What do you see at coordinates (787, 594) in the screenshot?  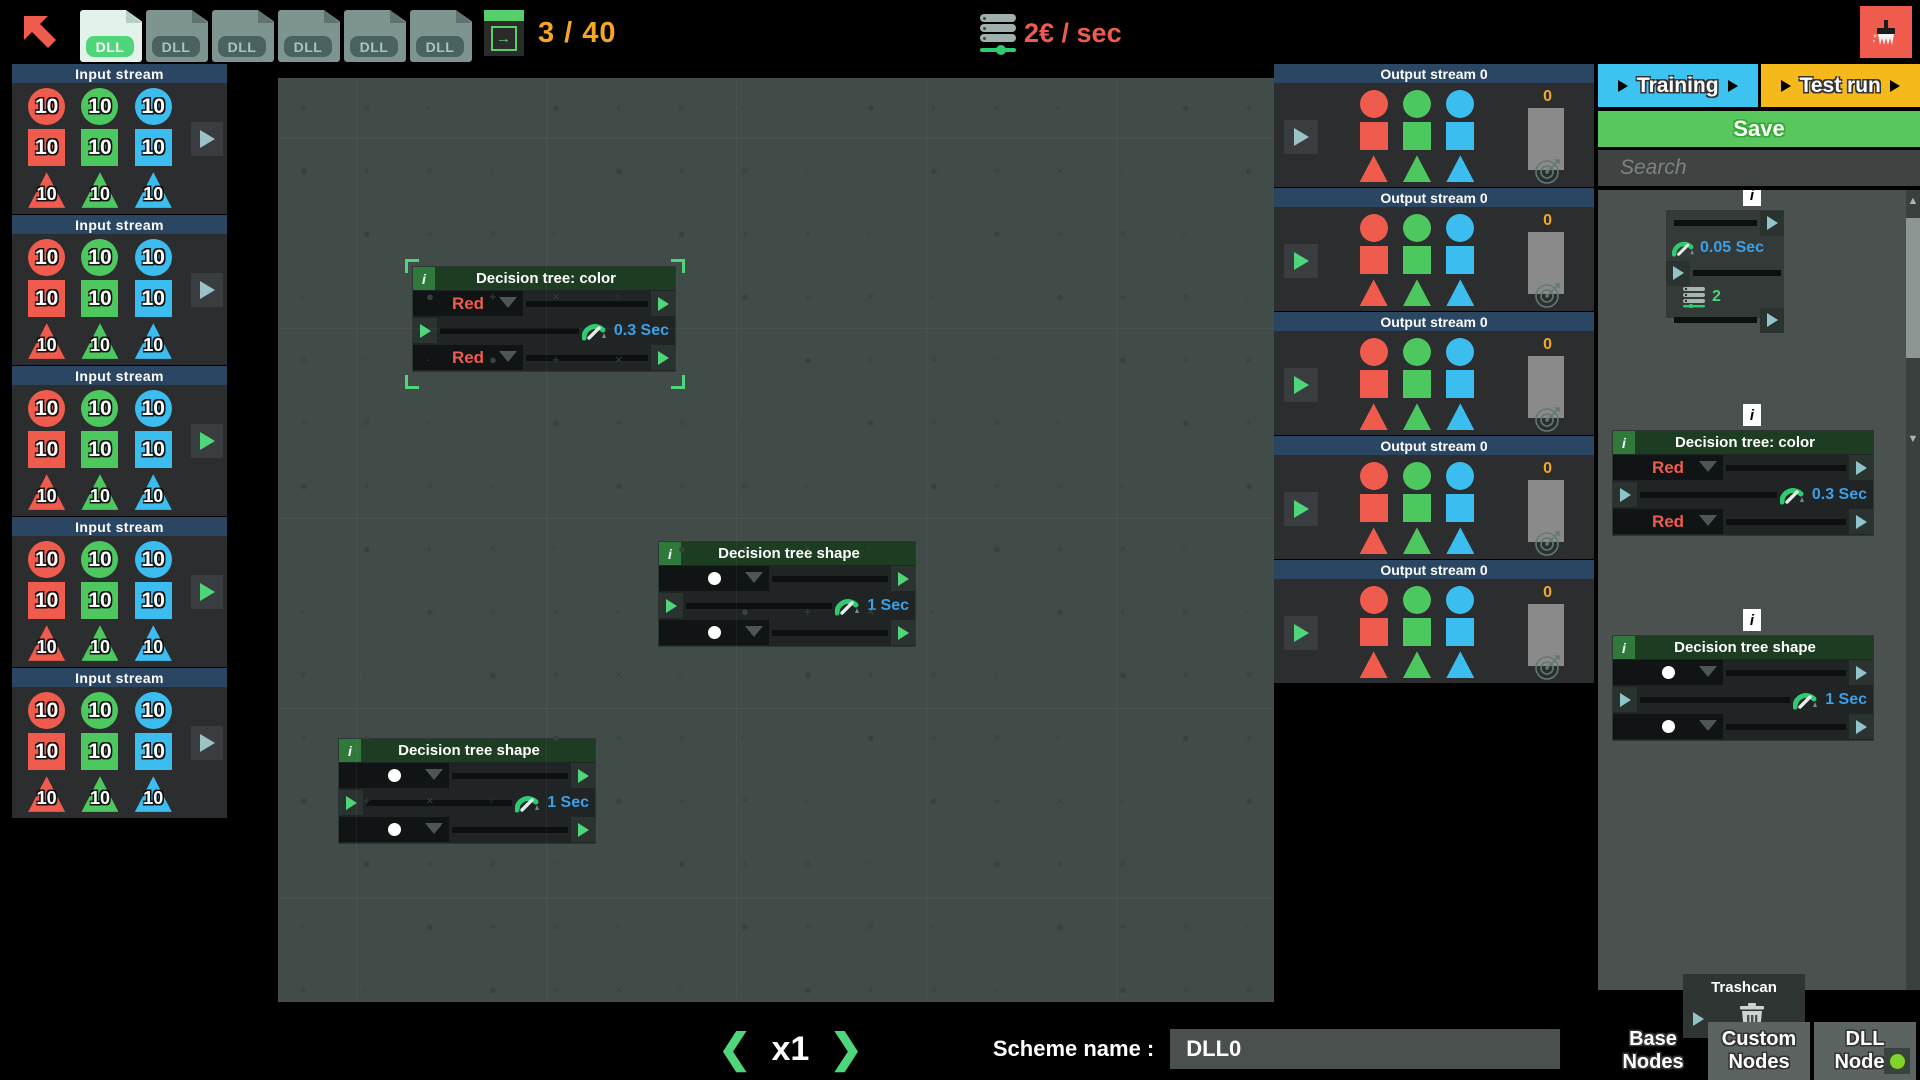 I see `canvas-node-node-shape-1: i Decision tree shape 1 Sec` at bounding box center [787, 594].